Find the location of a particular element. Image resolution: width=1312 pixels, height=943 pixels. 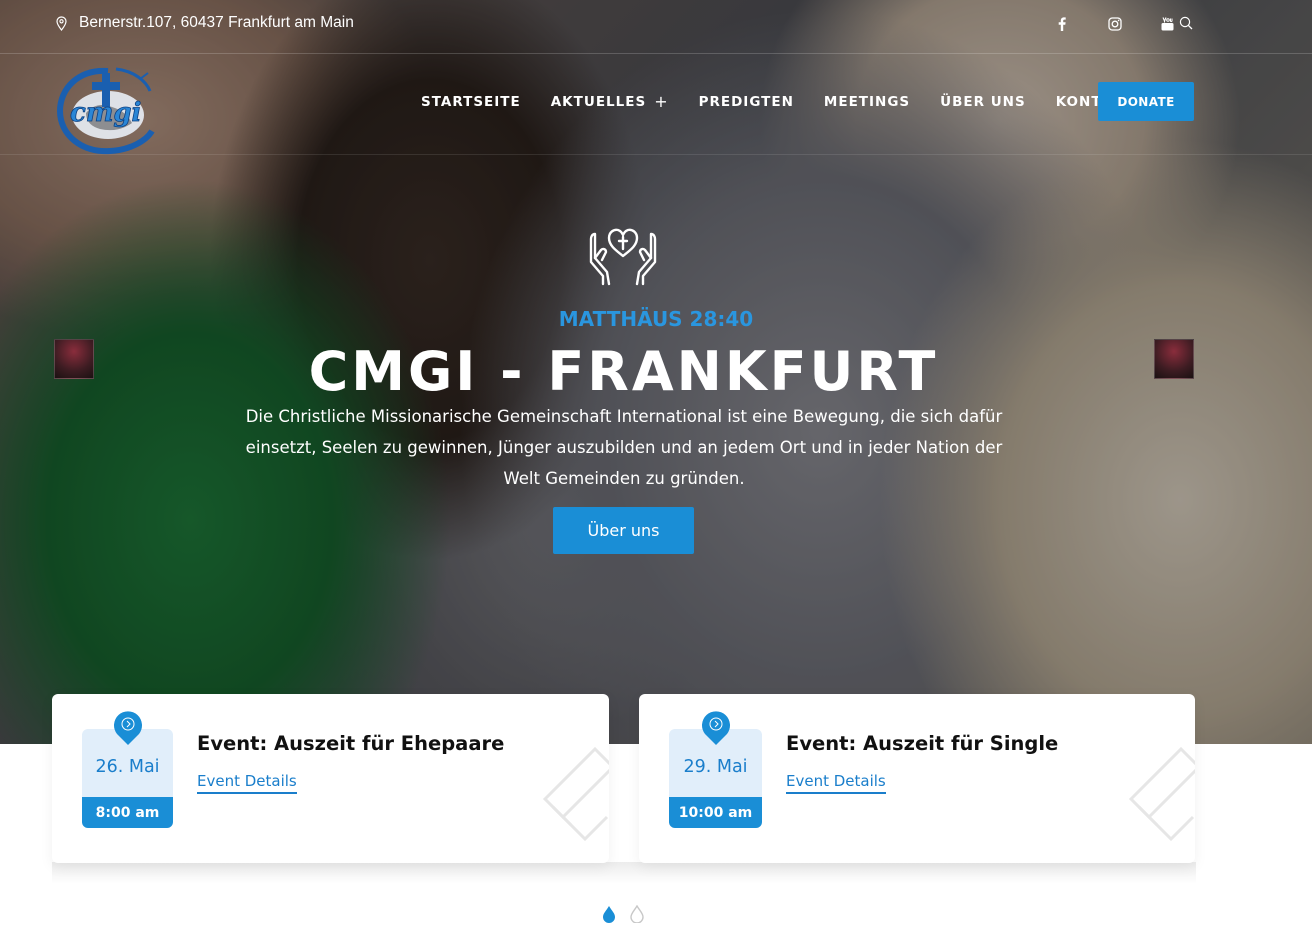

nav-ueber-uns: ÜBER UNS is located at coordinates (983, 101).